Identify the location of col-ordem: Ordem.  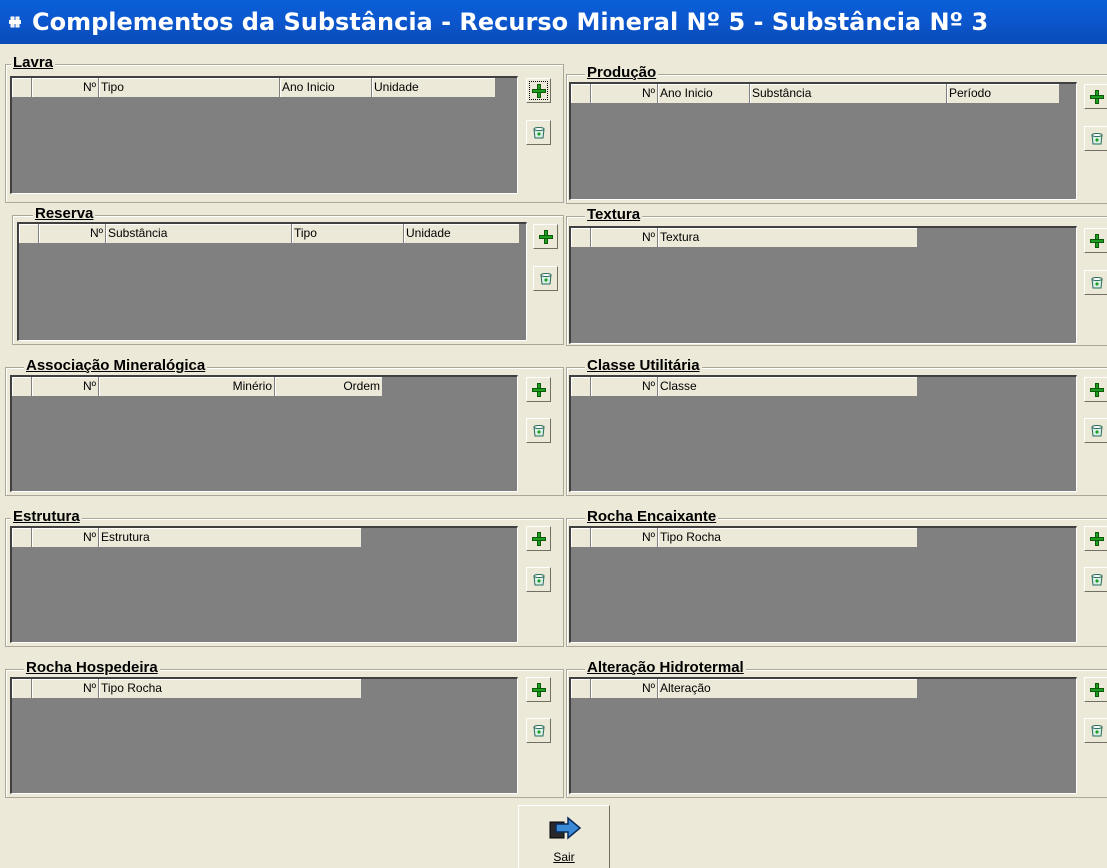
(329, 387).